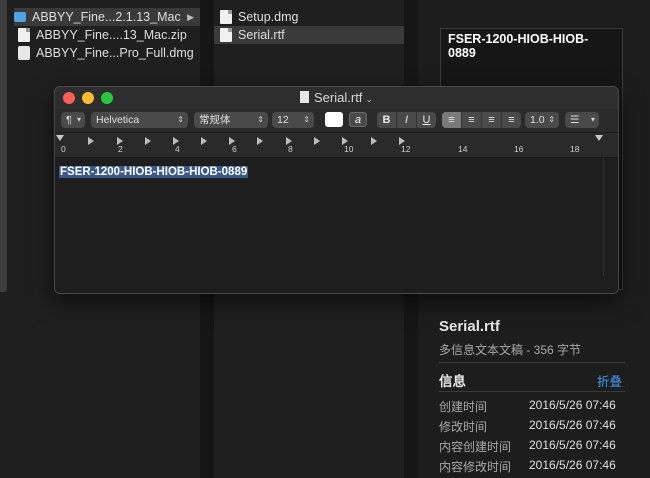  I want to click on italic-button: I, so click(407, 120).